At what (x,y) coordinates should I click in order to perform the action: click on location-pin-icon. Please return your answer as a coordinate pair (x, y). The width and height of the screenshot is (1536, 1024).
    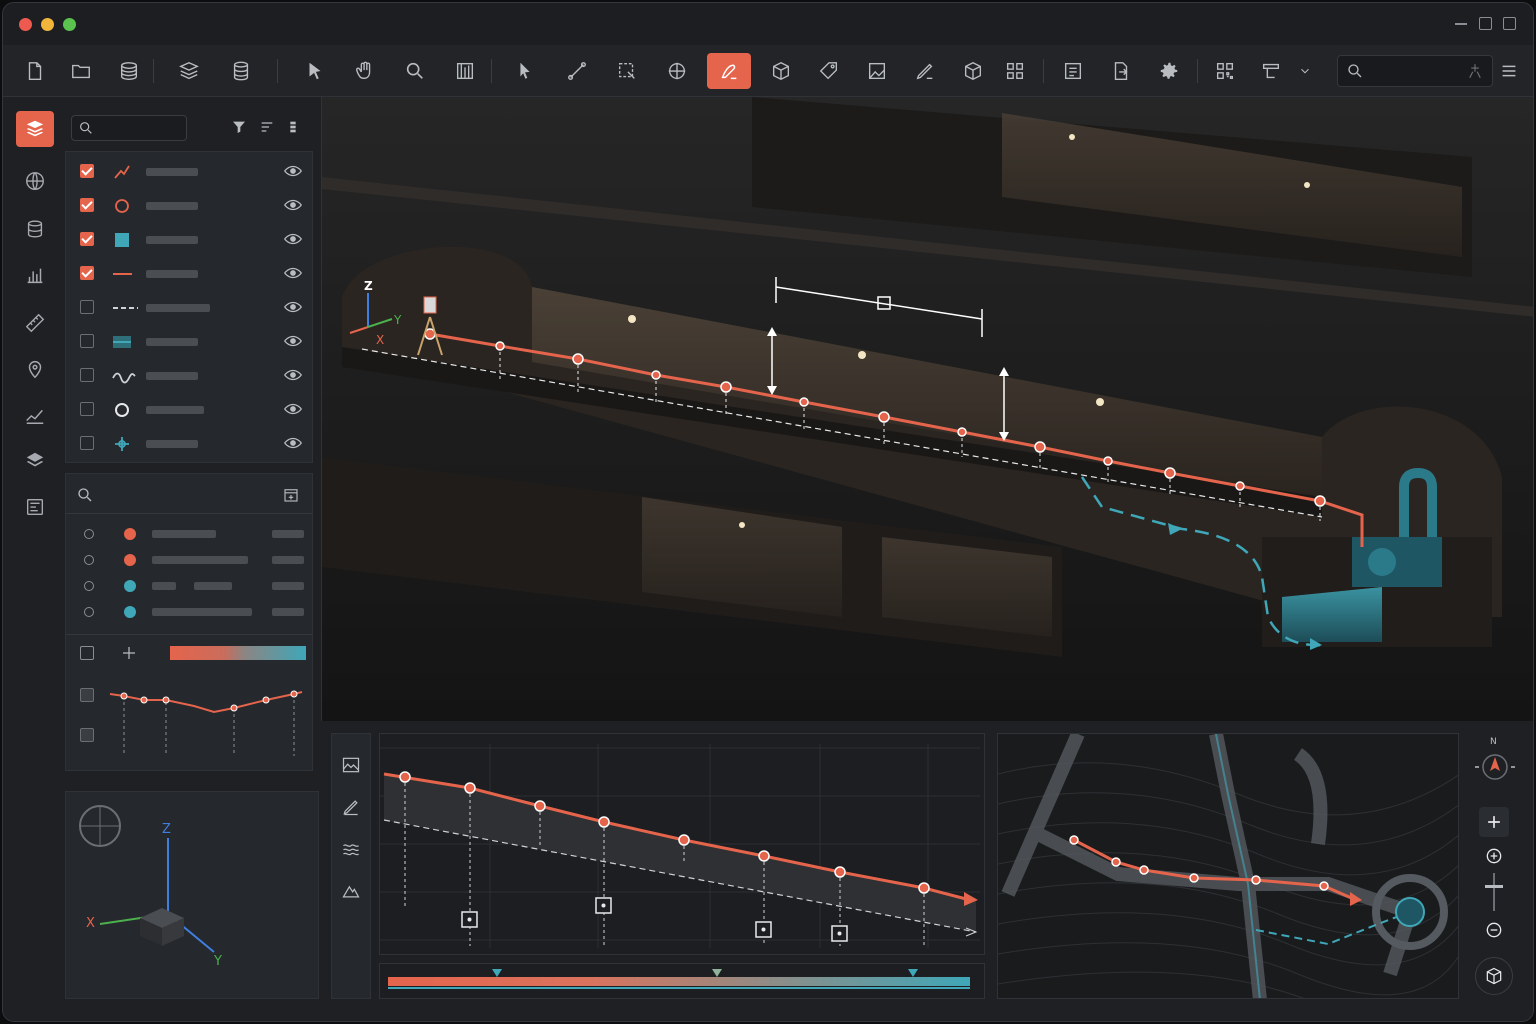
    Looking at the image, I should click on (35, 369).